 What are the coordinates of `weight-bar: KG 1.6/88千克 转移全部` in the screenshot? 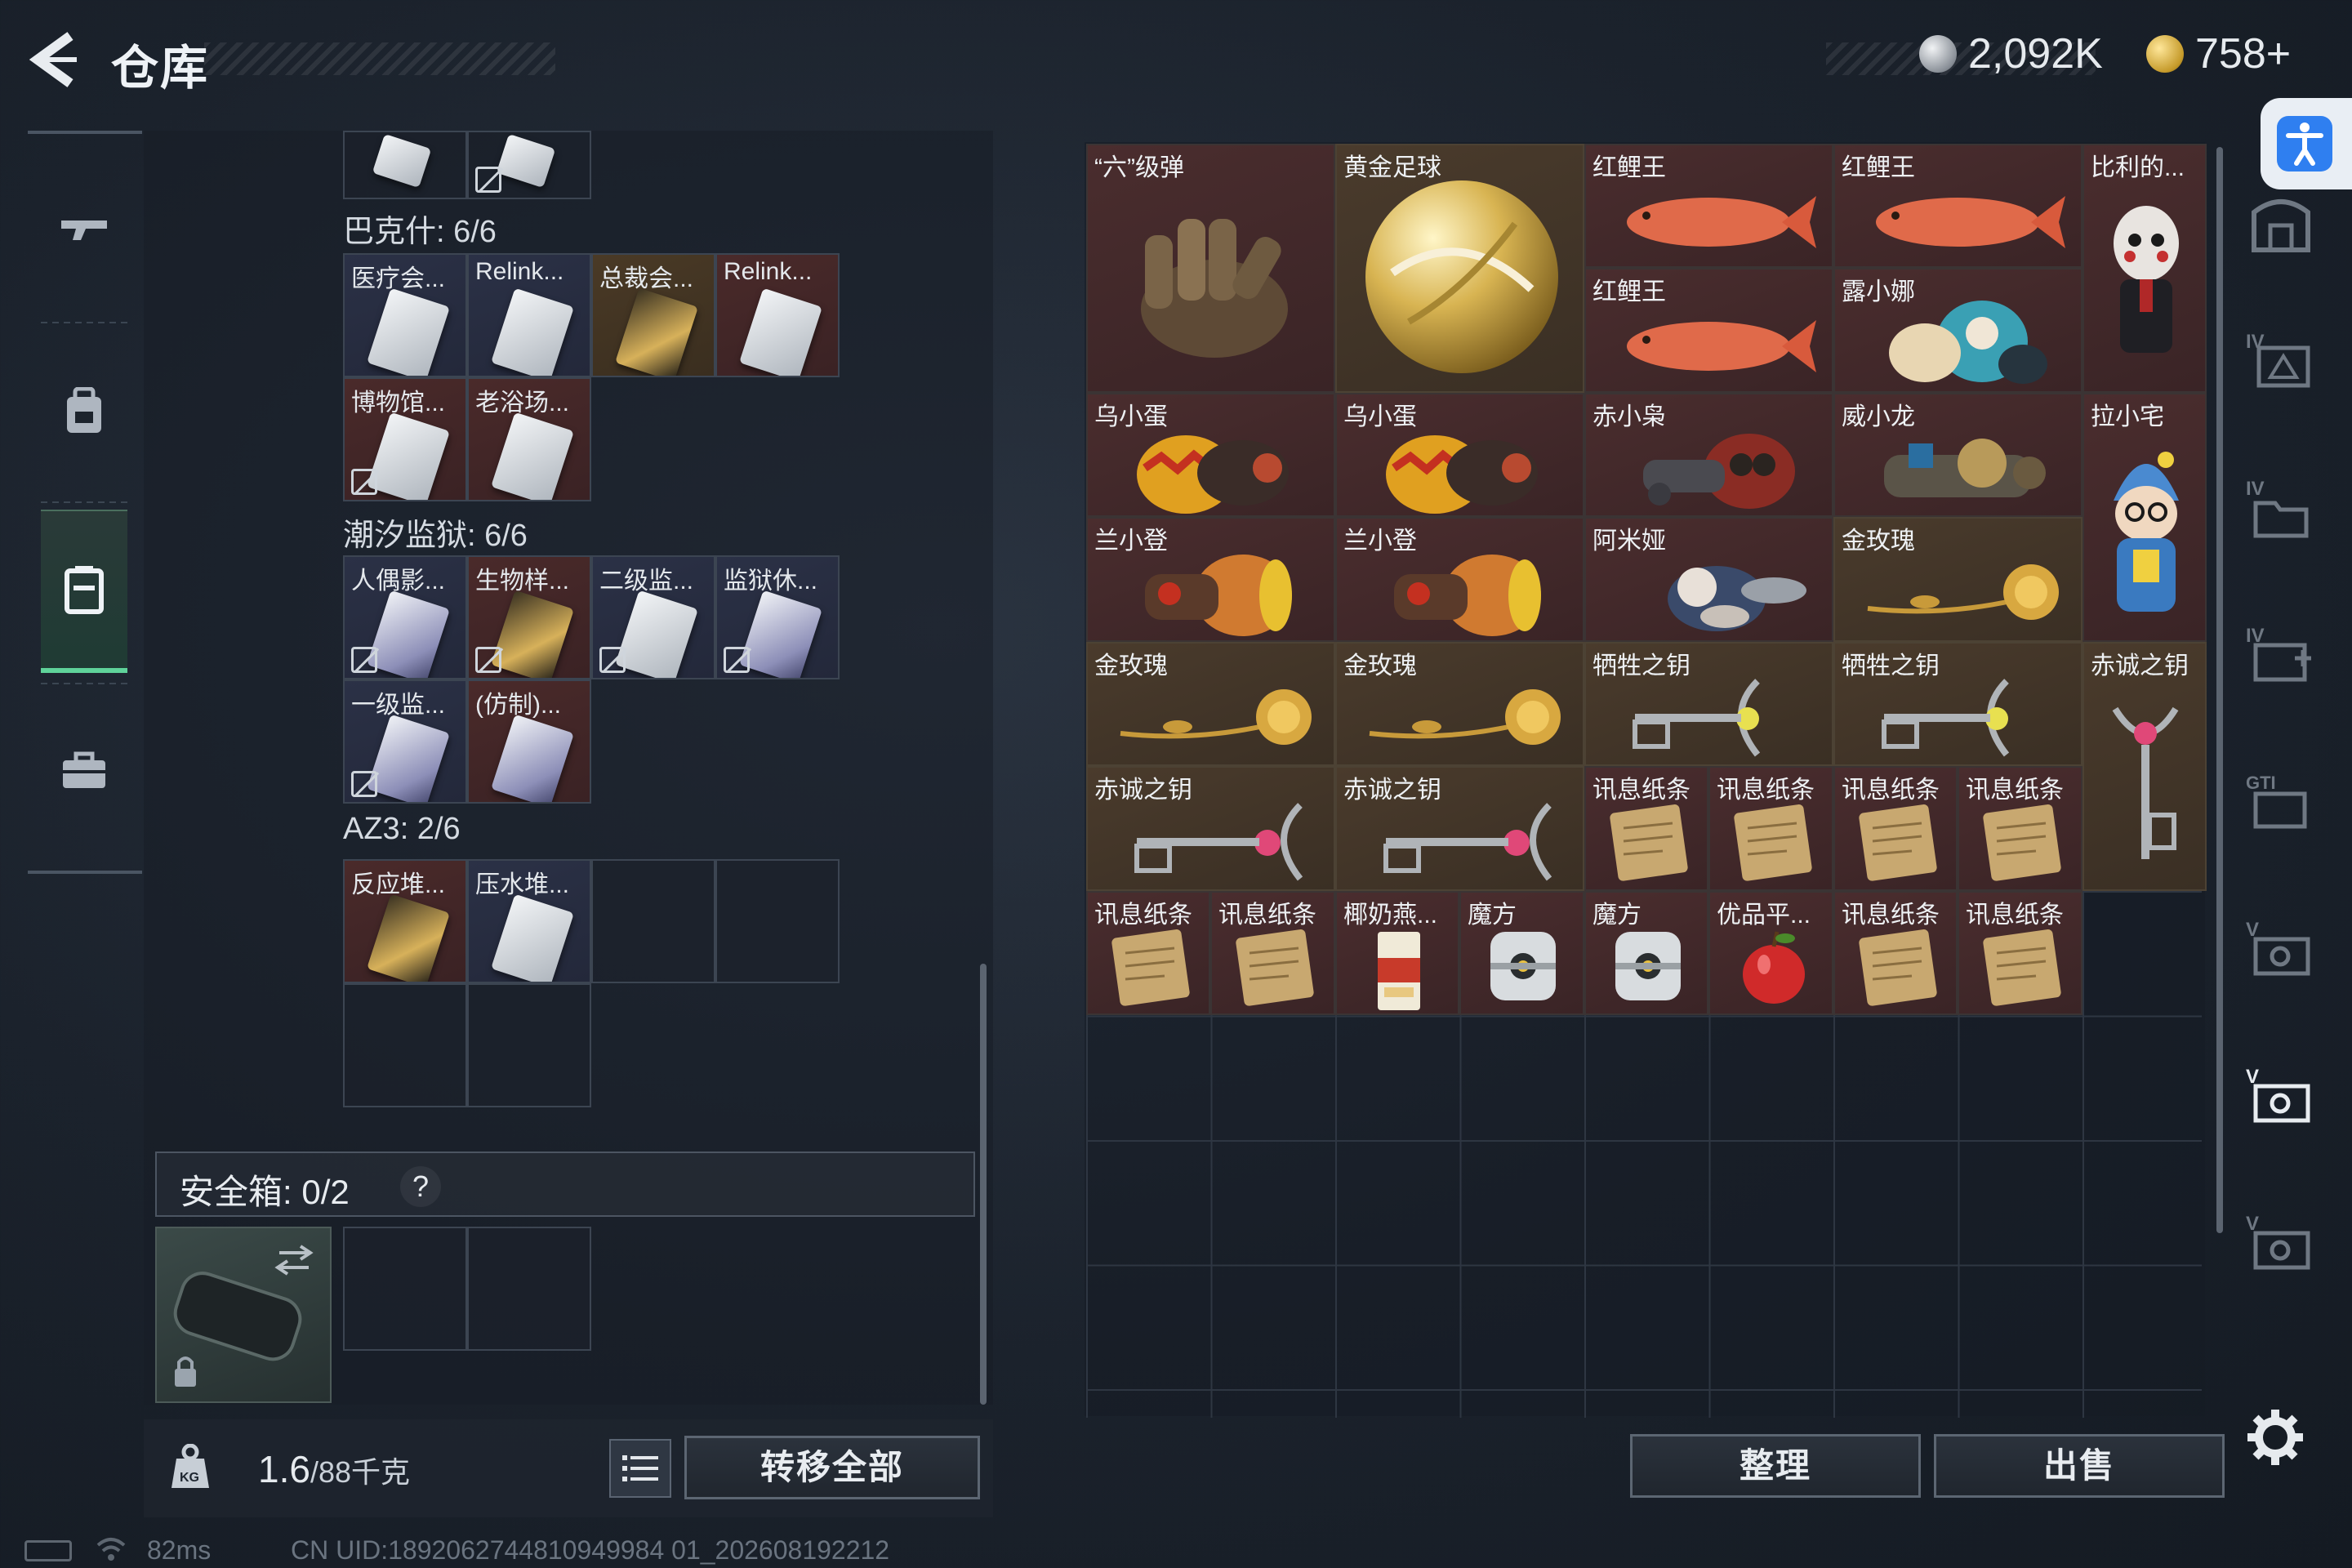 It's located at (568, 1468).